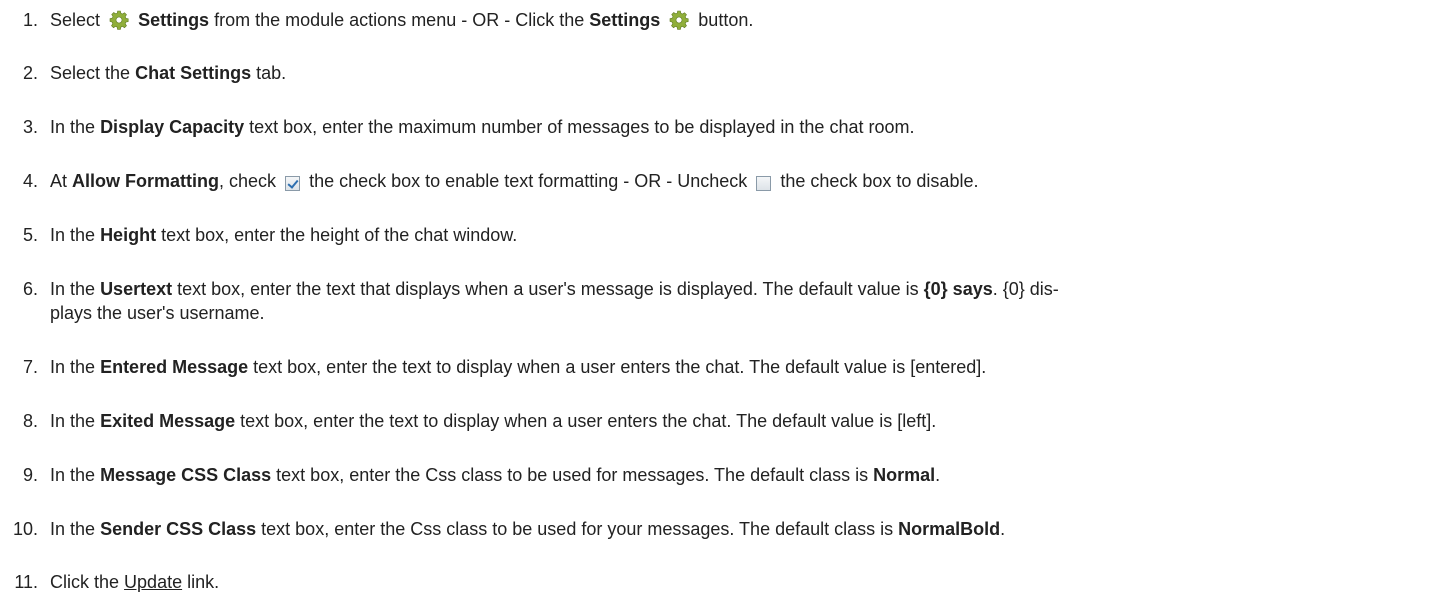 This screenshot has width=1440, height=604. I want to click on display-capacity-term: Display Capacity, so click(172, 127).